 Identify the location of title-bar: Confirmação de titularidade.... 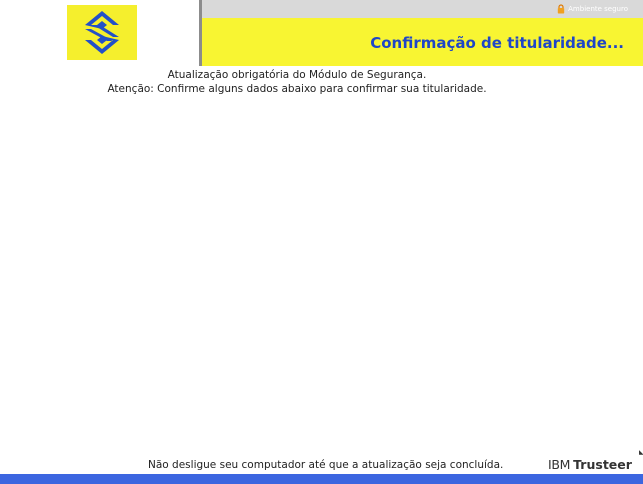
(422, 42).